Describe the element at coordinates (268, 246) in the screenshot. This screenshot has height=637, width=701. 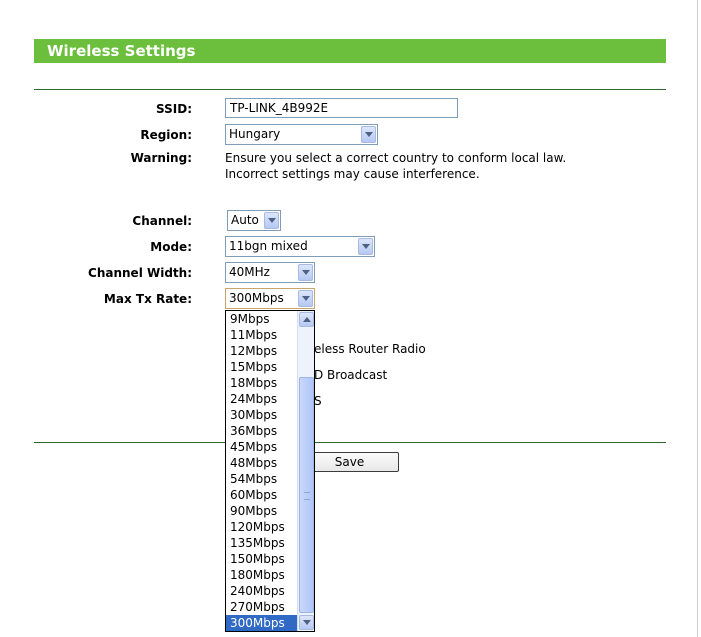
I see `mode-select-value: 11bgn mixed` at that location.